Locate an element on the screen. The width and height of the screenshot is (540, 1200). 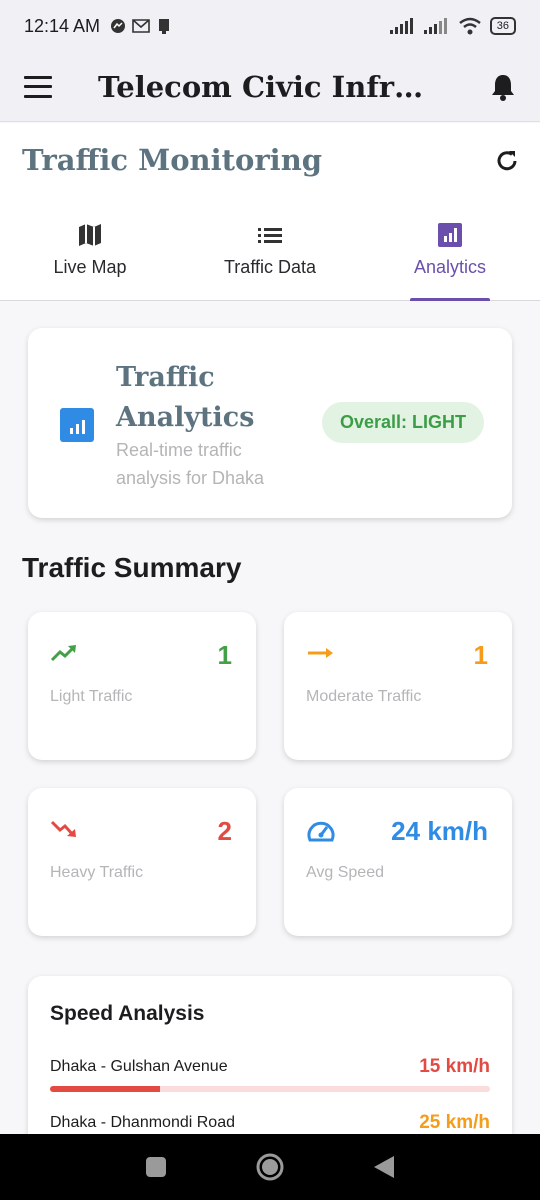
tab-bar: Live Map Traffic Data Analytics is located at coordinates (270, 257).